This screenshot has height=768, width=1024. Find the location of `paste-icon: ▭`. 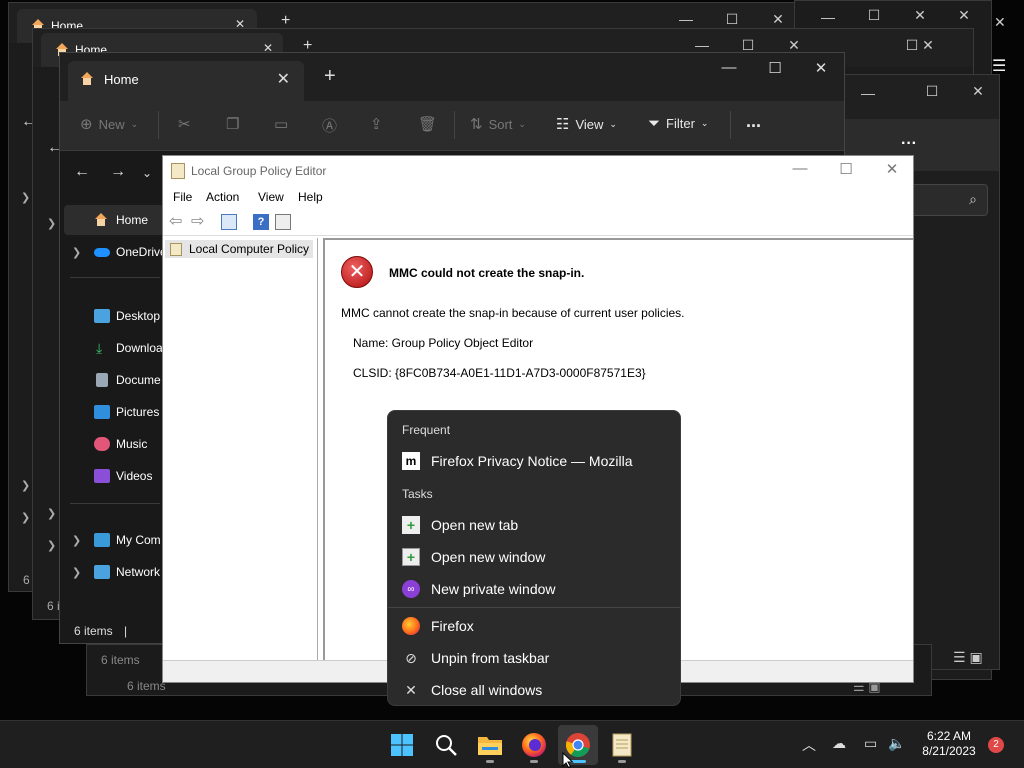

paste-icon: ▭ is located at coordinates (281, 124).